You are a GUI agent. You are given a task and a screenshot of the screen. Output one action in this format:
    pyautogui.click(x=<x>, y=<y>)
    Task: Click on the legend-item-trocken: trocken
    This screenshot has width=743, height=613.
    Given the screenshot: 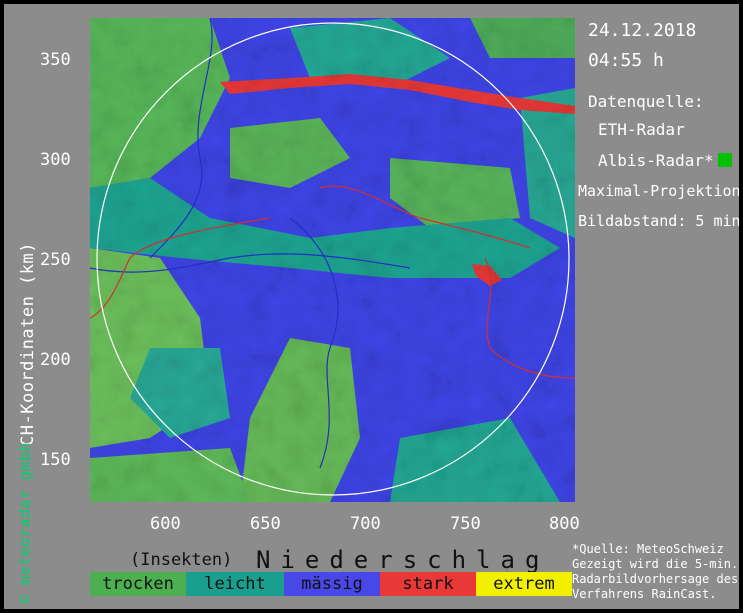 What is the action you would take?
    pyautogui.click(x=138, y=584)
    